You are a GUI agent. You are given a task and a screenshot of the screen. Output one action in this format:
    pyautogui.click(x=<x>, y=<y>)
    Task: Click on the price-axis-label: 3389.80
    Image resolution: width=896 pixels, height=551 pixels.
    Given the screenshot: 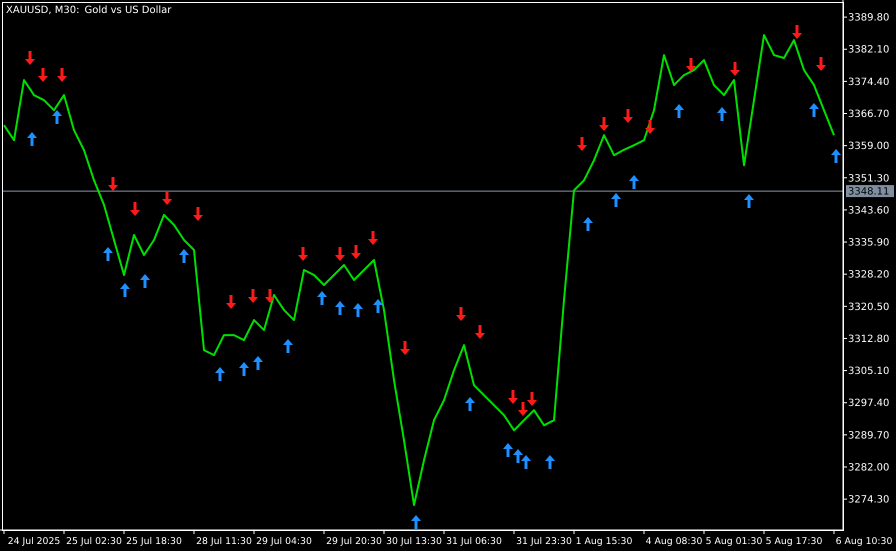 What is the action you would take?
    pyautogui.click(x=869, y=18)
    